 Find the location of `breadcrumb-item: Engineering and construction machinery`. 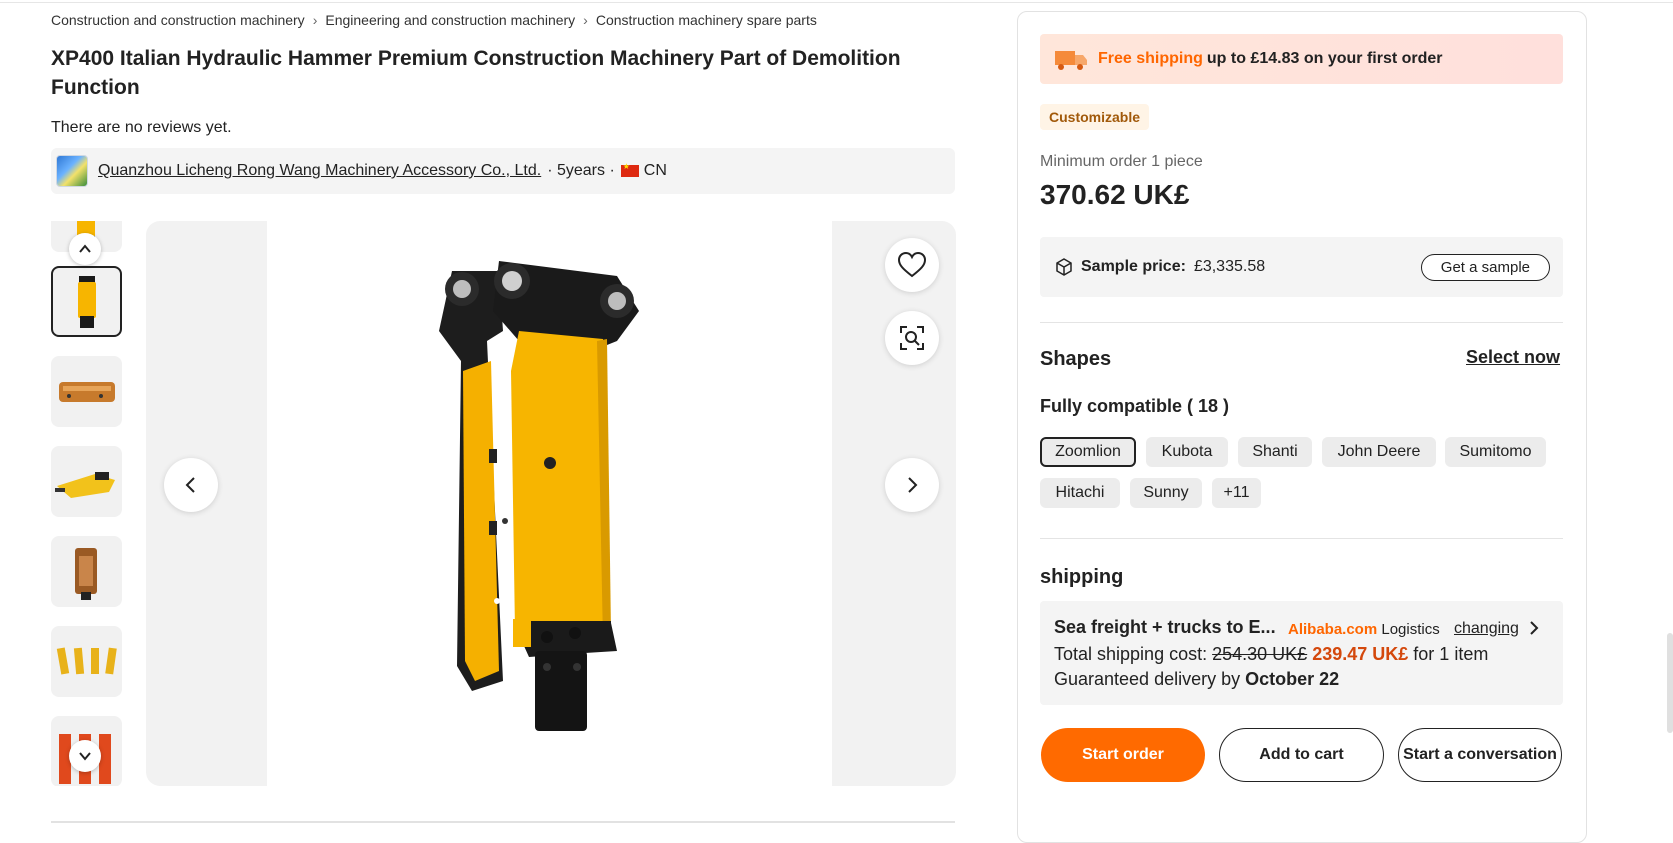

breadcrumb-item: Engineering and construction machinery is located at coordinates (450, 20).